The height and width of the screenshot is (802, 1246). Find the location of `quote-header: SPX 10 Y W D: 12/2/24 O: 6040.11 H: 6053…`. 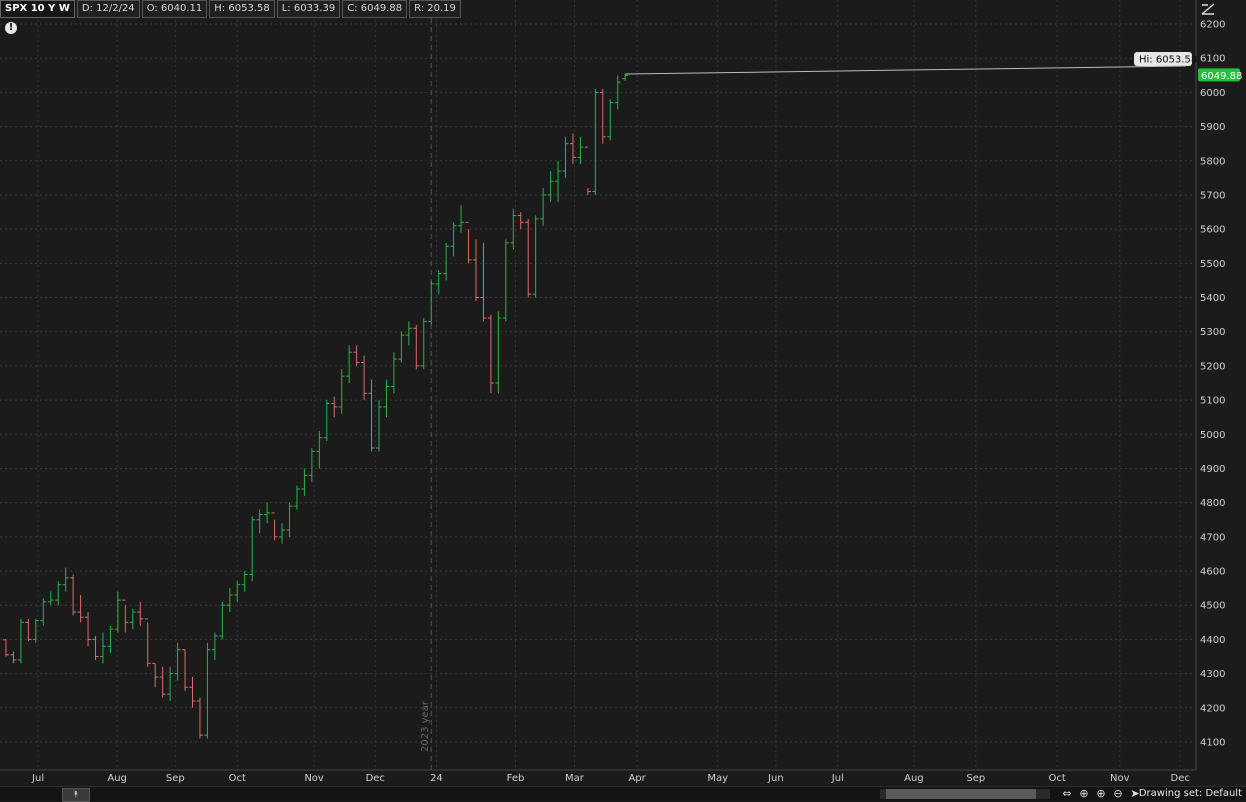

quote-header: SPX 10 Y W D: 12/2/24 O: 6040.11 H: 6053… is located at coordinates (230, 9).